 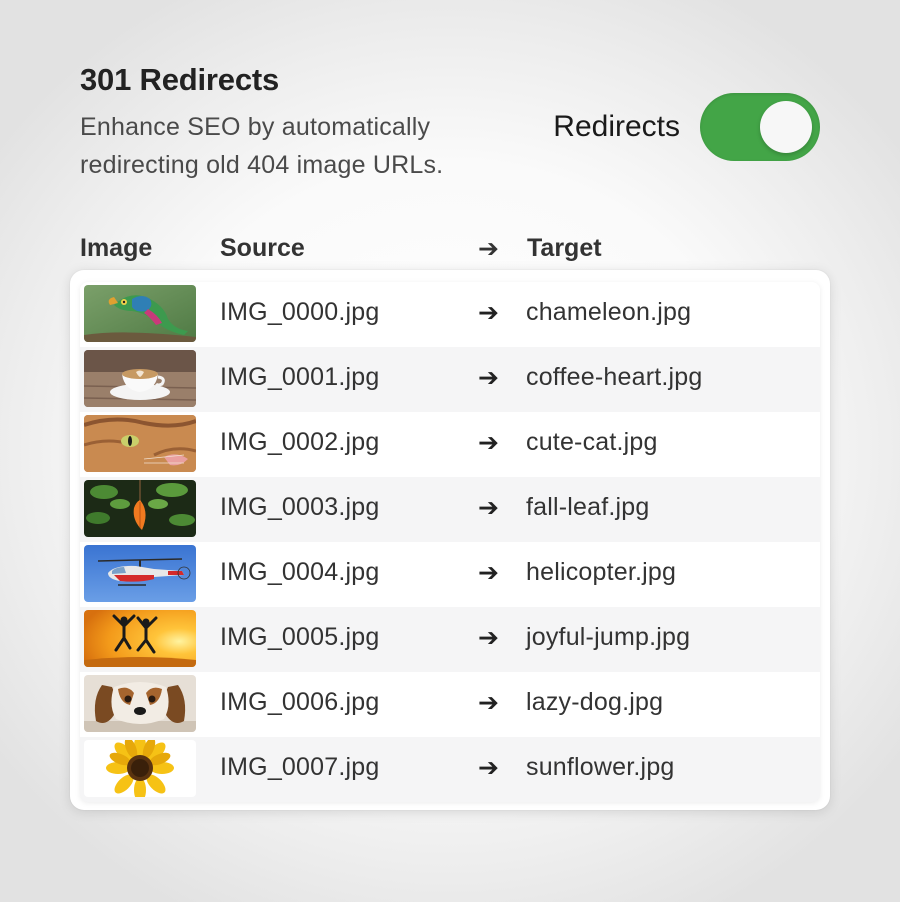 What do you see at coordinates (140, 508) in the screenshot?
I see `fall-leaf-thumbnail` at bounding box center [140, 508].